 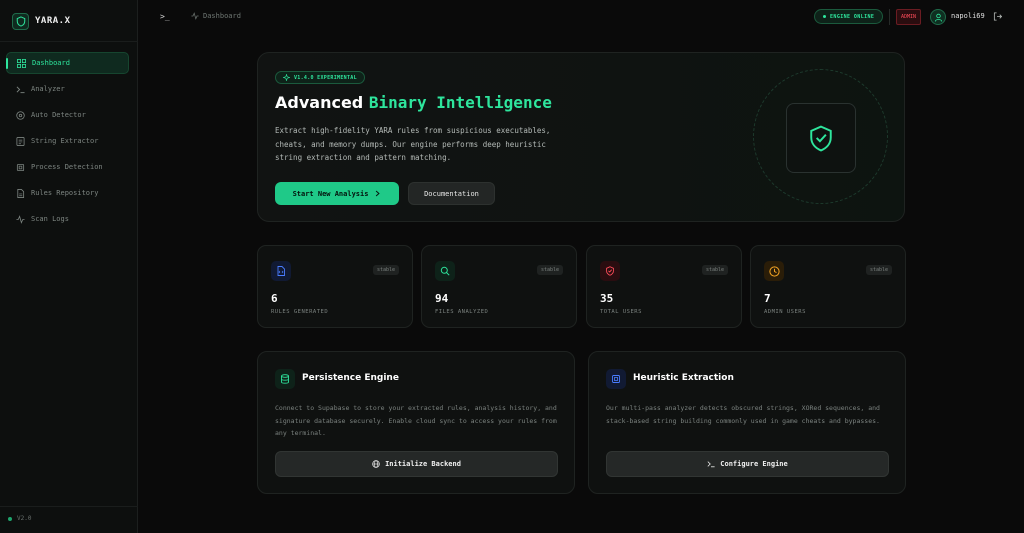 I want to click on stat-value: 35, so click(x=607, y=298).